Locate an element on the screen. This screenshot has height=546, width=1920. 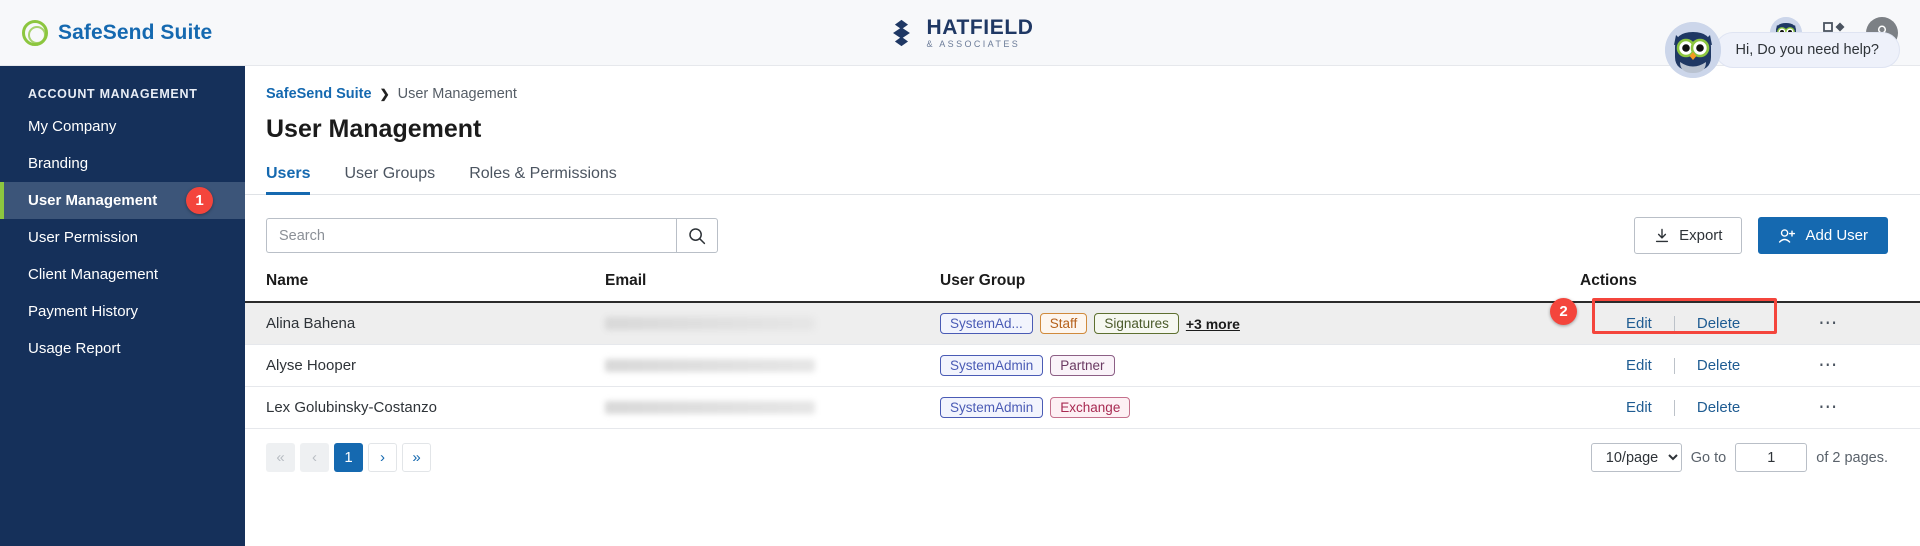
cell-name: Alyse Hooper is located at coordinates (425, 365).